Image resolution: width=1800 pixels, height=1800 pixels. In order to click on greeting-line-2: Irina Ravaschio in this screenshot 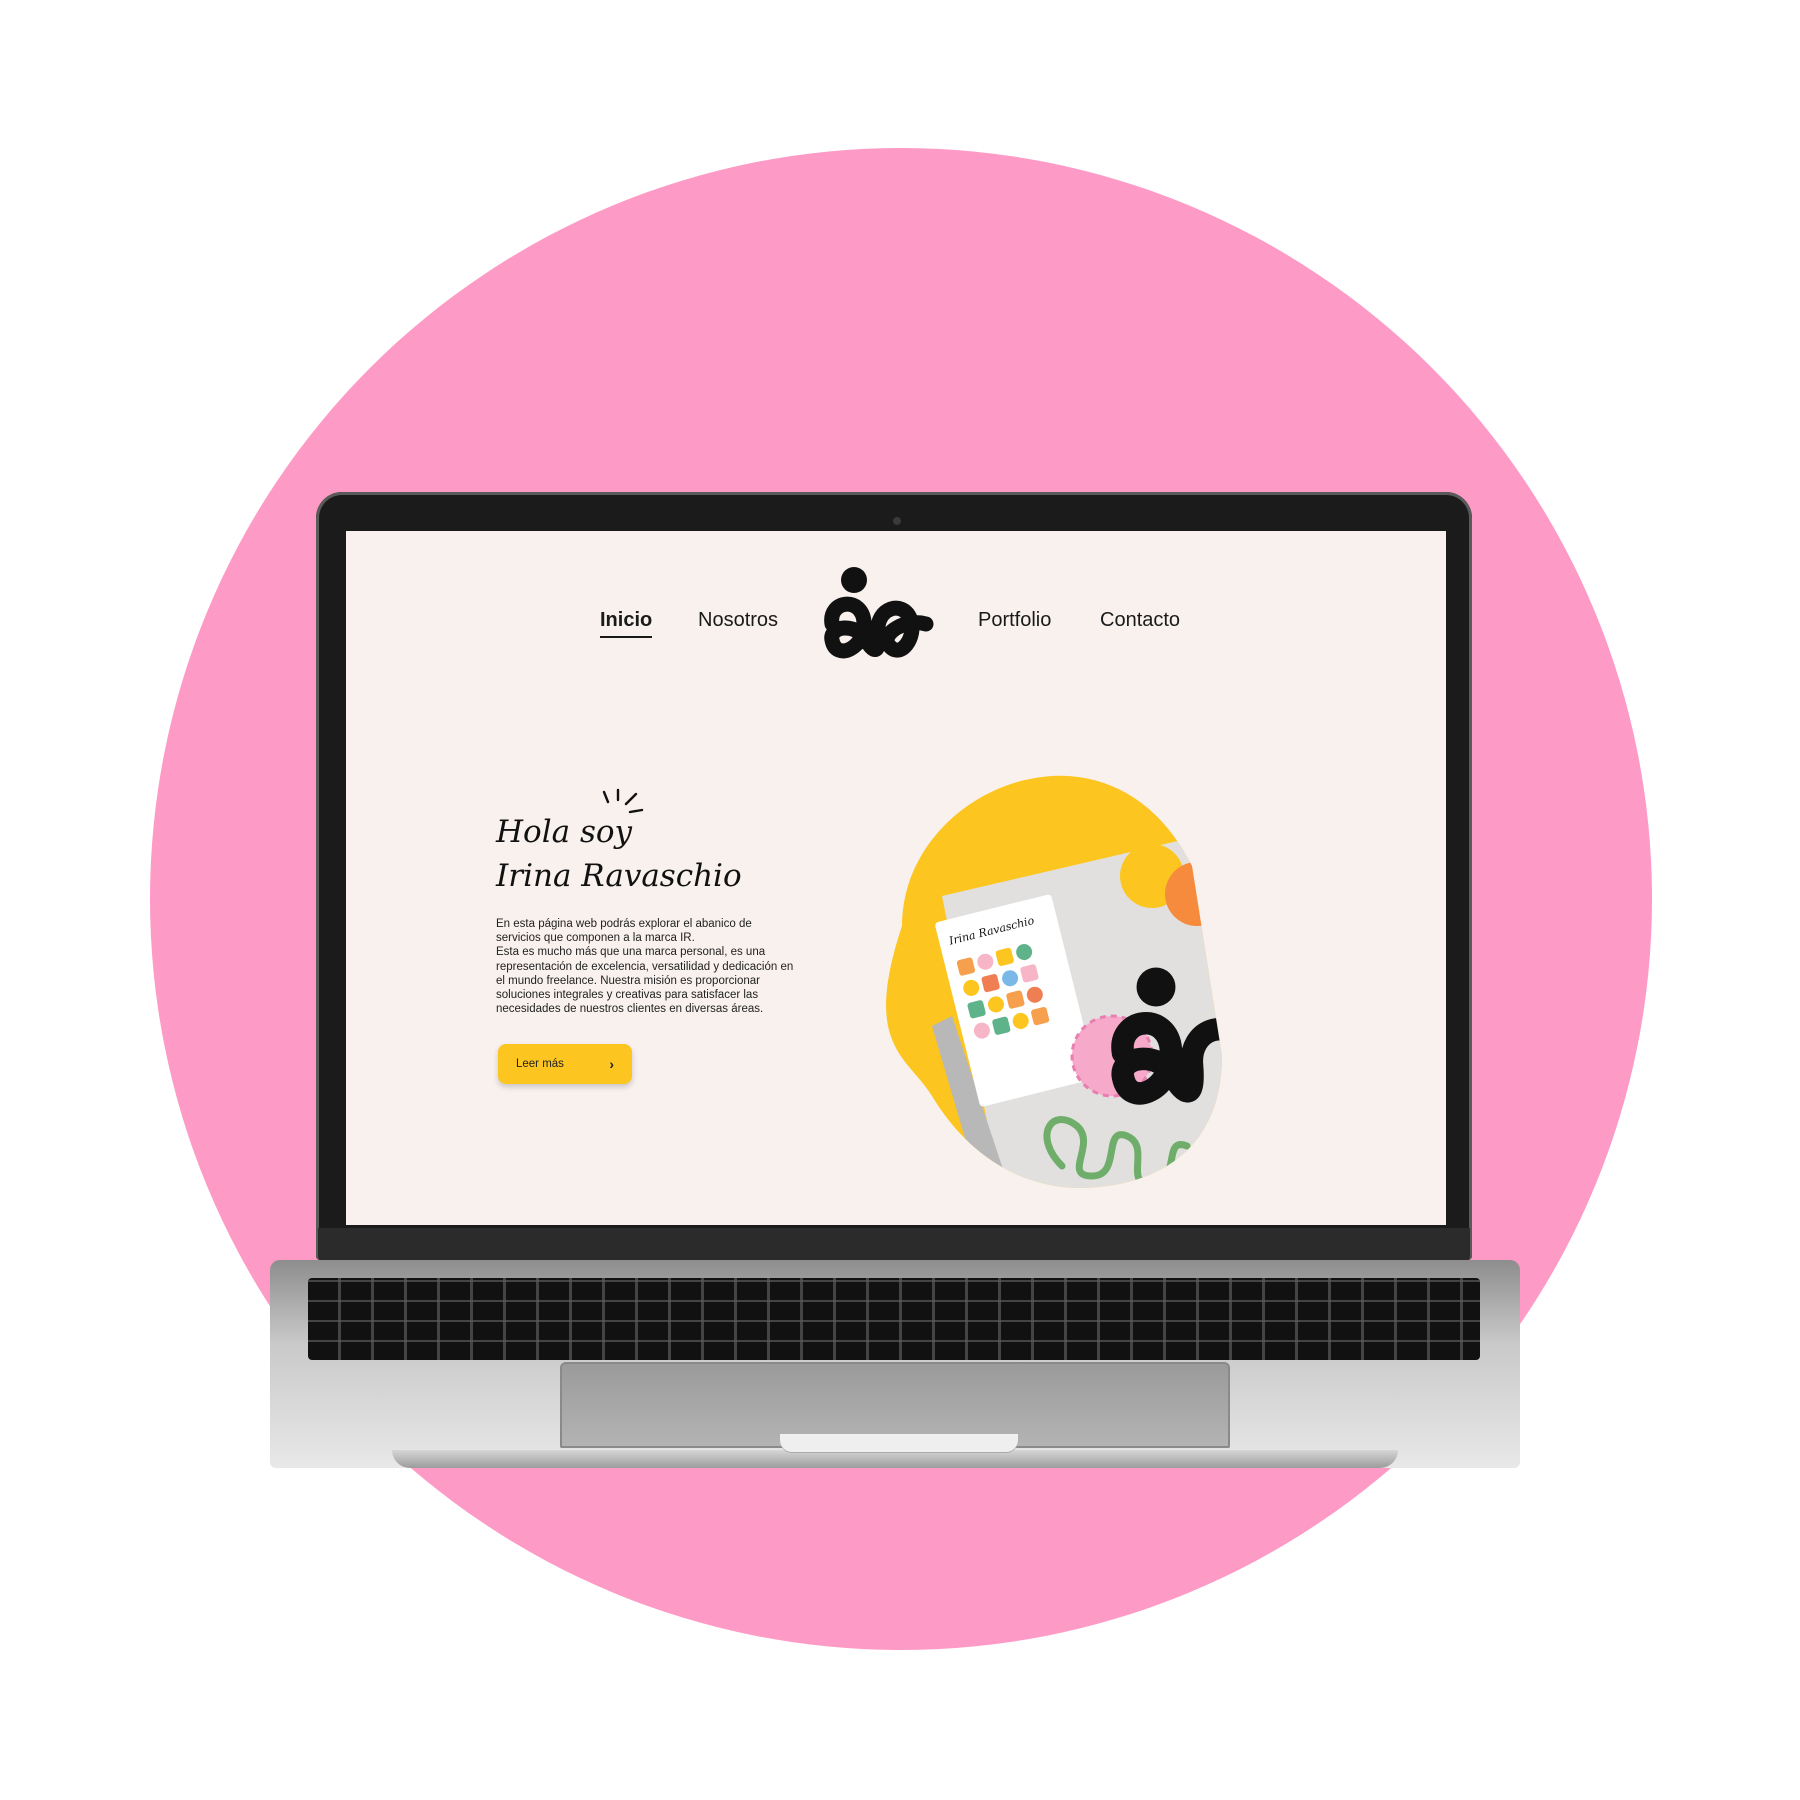, I will do `click(619, 876)`.